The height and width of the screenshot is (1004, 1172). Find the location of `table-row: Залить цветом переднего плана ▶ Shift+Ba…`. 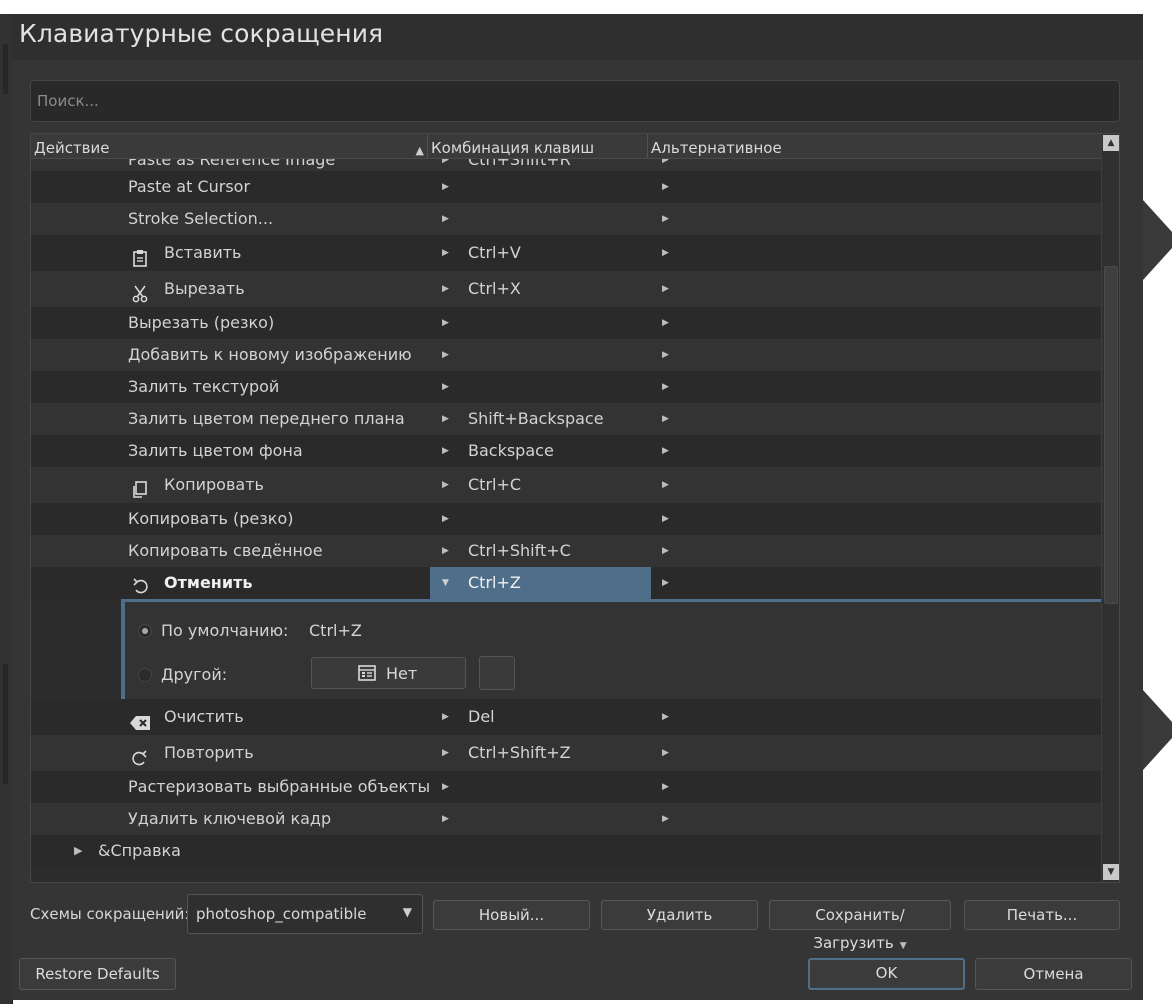

table-row: Залить цветом переднего плана ▶ Shift+Ba… is located at coordinates (566, 419).